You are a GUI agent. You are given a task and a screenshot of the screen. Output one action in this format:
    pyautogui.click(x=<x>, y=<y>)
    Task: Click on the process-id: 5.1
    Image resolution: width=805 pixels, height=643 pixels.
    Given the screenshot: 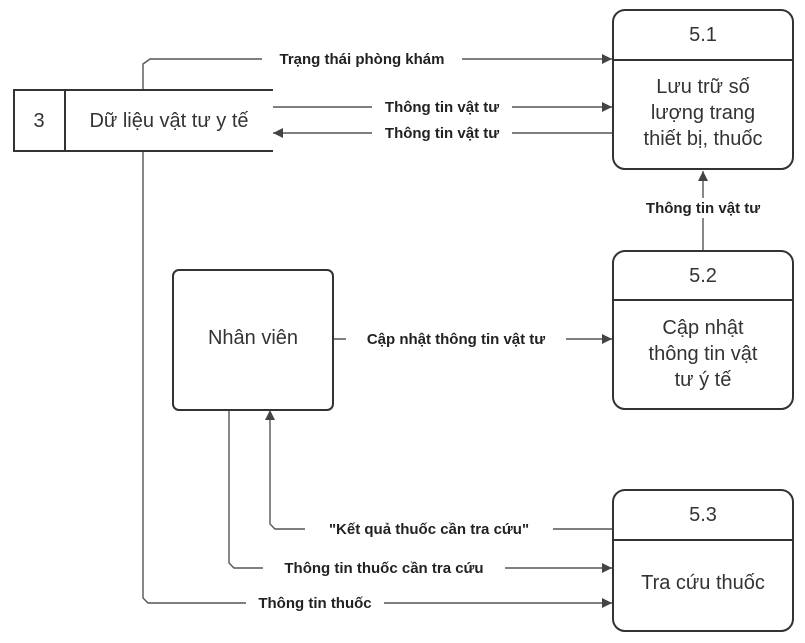 What is the action you would take?
    pyautogui.click(x=703, y=35)
    